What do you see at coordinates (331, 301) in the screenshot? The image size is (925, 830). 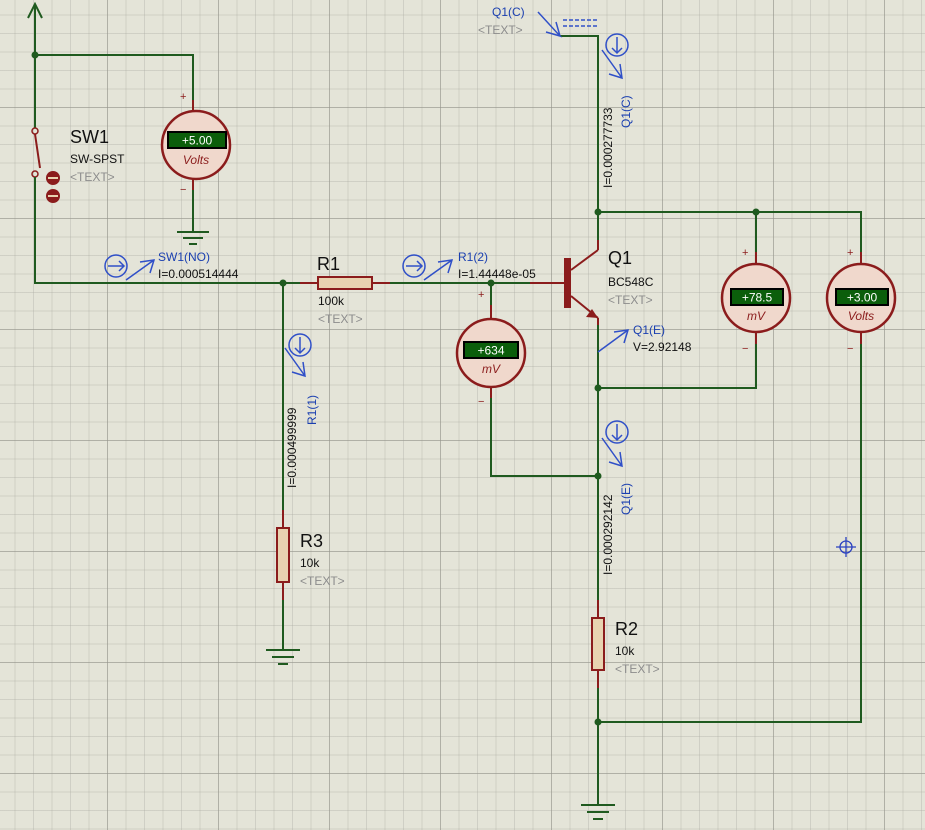 I see `r1-value: 100k` at bounding box center [331, 301].